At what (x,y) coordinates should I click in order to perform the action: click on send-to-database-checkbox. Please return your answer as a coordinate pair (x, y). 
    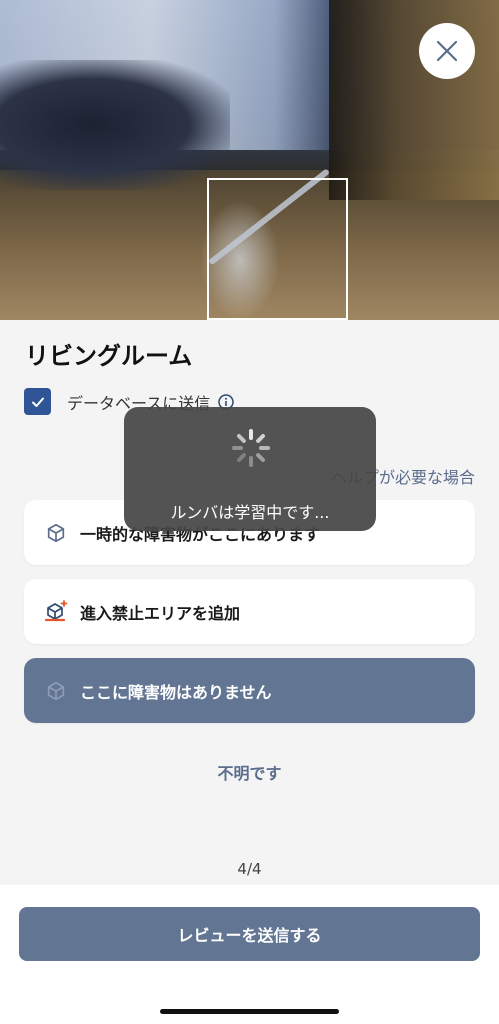
    Looking at the image, I should click on (37, 401).